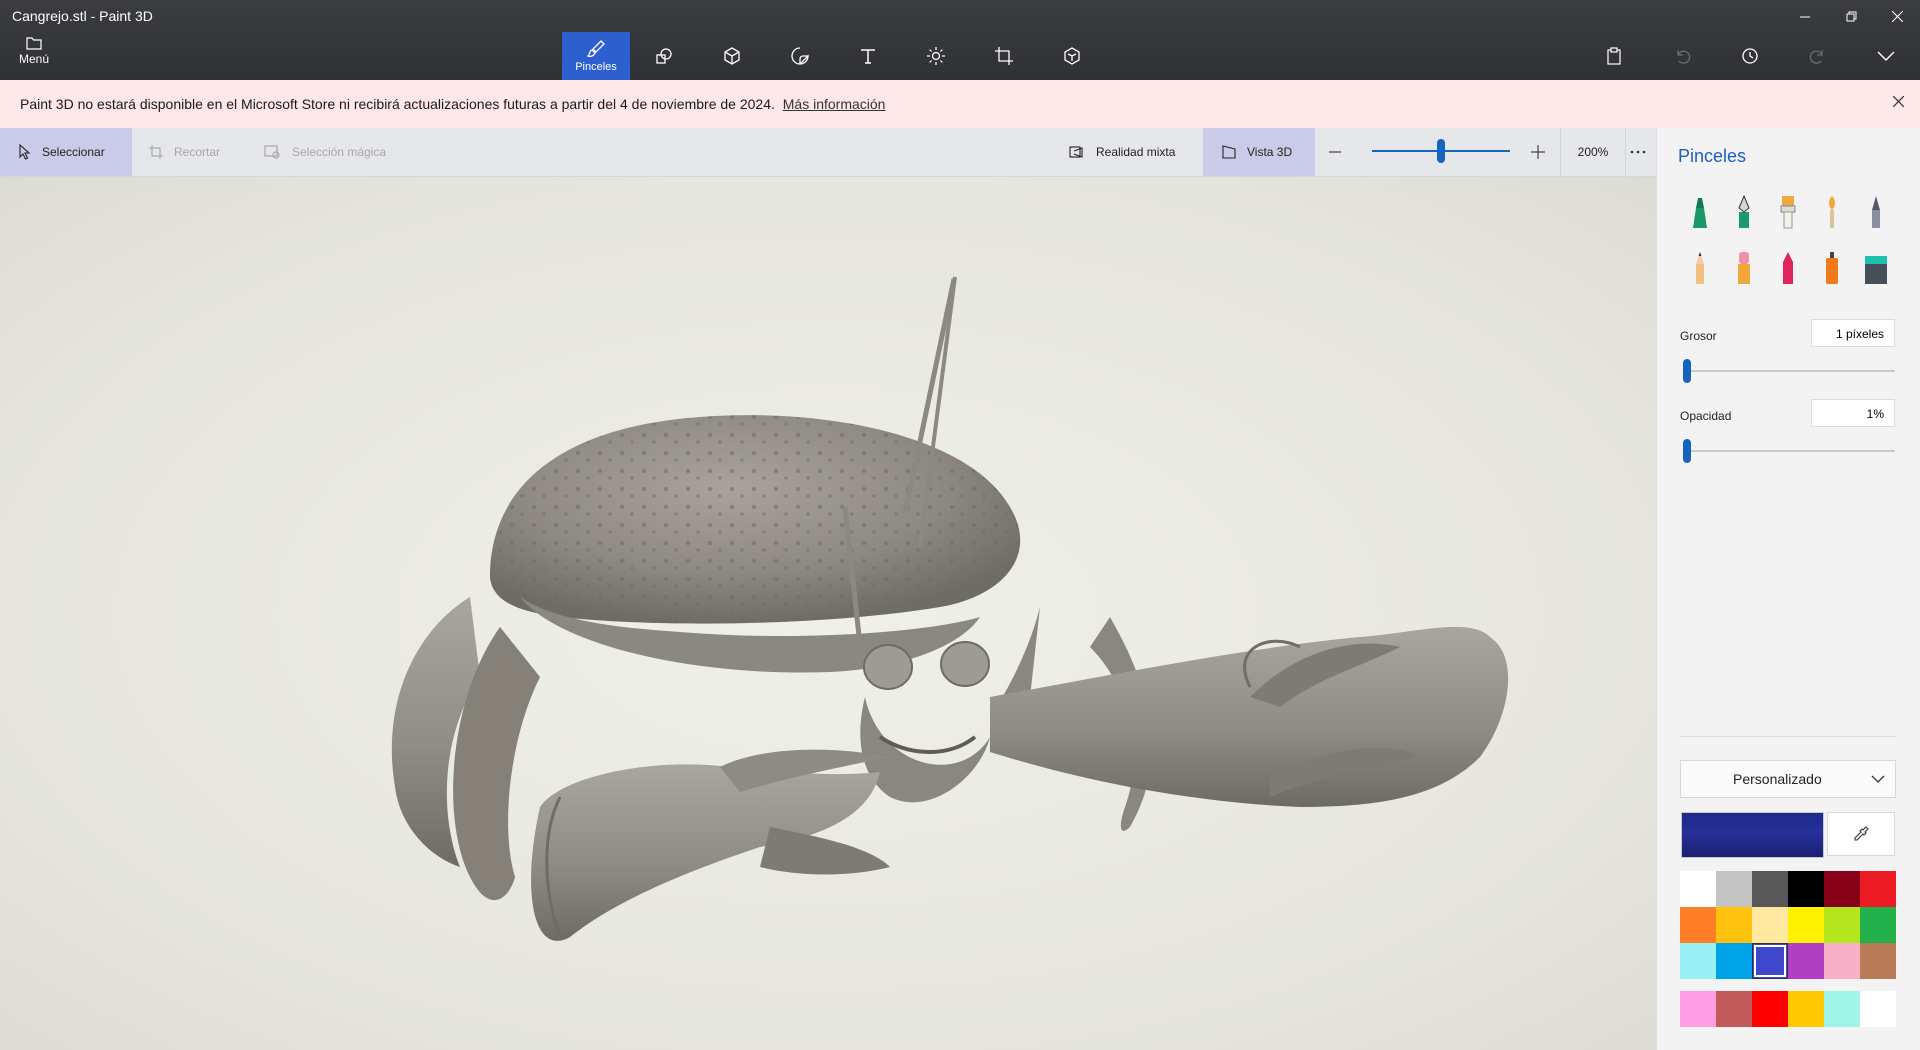 Image resolution: width=1920 pixels, height=1050 pixels. I want to click on eyedropper-icon, so click(1861, 833).